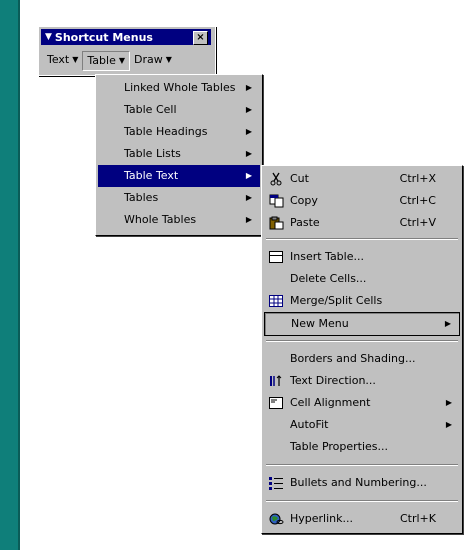 The width and height of the screenshot is (467, 550). Describe the element at coordinates (299, 178) in the screenshot. I see `menu-item-label: Cut` at that location.